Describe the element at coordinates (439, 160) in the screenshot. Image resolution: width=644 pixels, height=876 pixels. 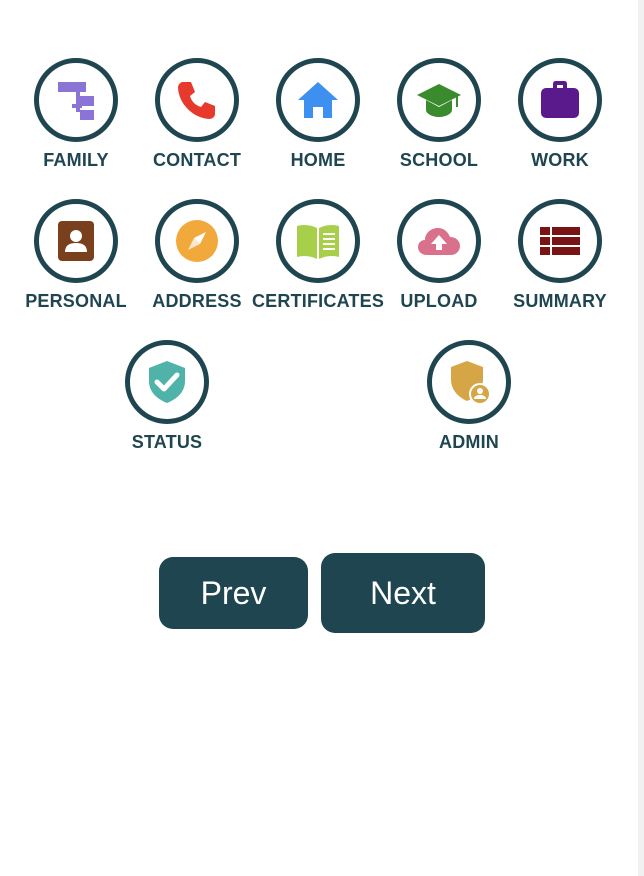
I see `tile-label-school: SCHOOL` at that location.